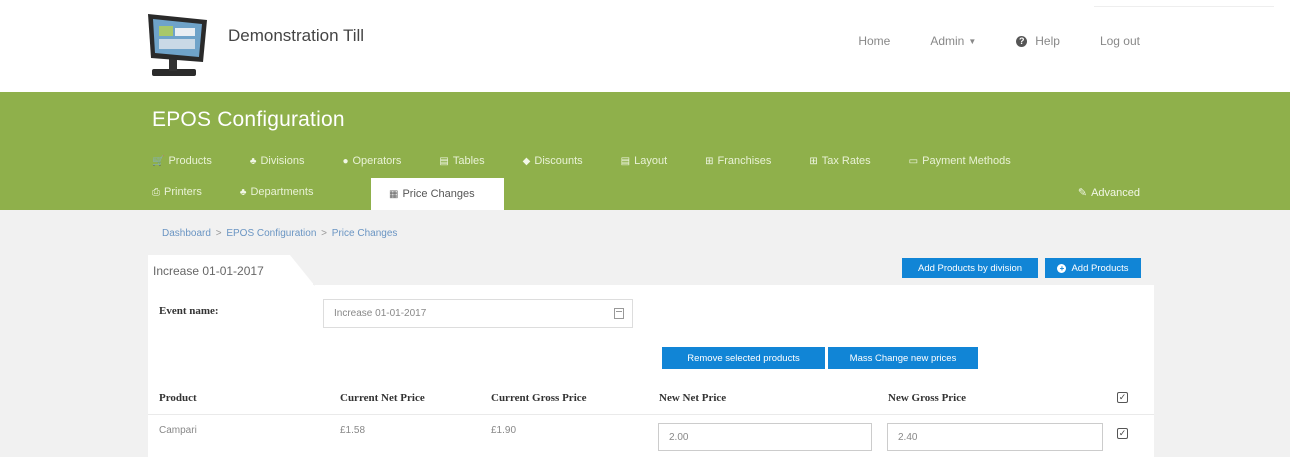 The image size is (1290, 457). I want to click on nav-help: ? Help, so click(1038, 41).